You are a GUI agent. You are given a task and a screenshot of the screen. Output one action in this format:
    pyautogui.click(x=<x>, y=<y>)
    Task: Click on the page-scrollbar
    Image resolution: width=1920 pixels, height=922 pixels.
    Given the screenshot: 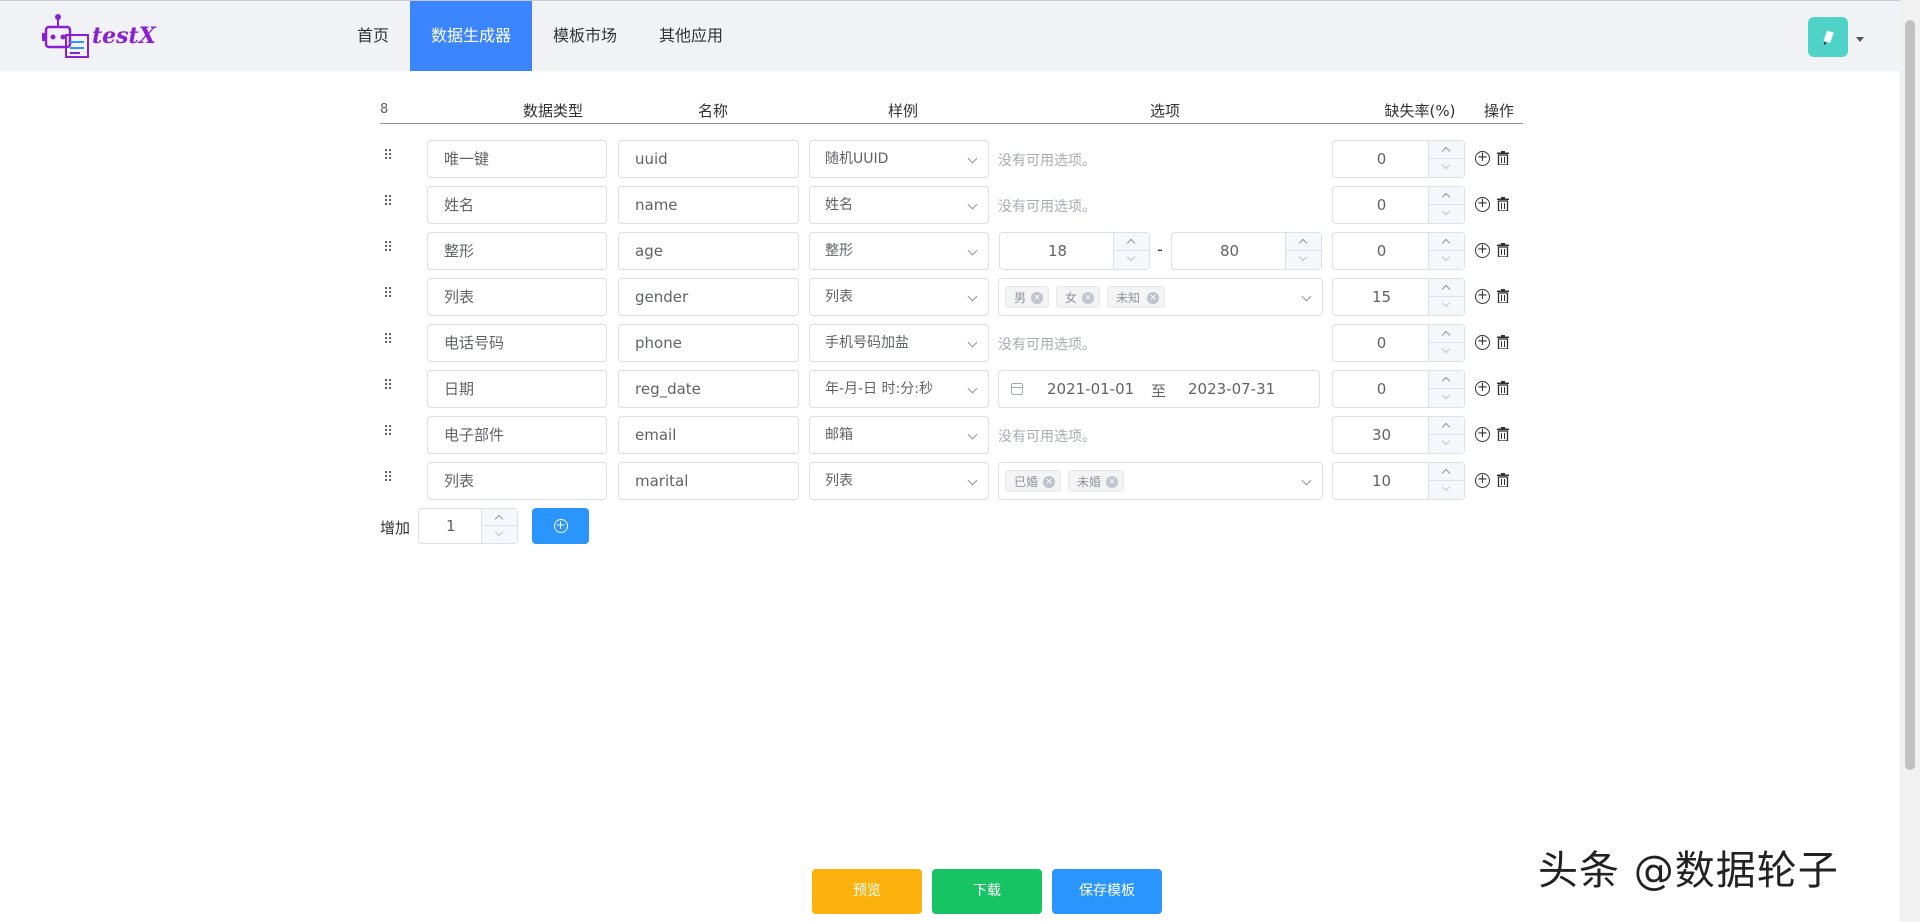 What is the action you would take?
    pyautogui.click(x=1910, y=461)
    